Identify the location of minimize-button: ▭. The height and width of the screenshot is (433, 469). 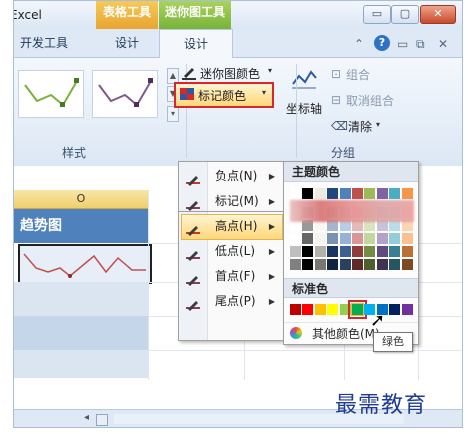
(377, 14).